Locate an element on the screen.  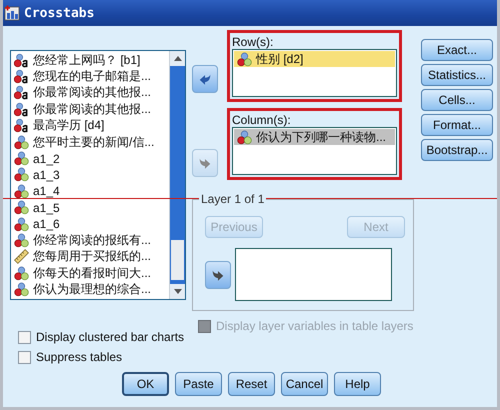
target-label: Row(s): is located at coordinates (253, 42).